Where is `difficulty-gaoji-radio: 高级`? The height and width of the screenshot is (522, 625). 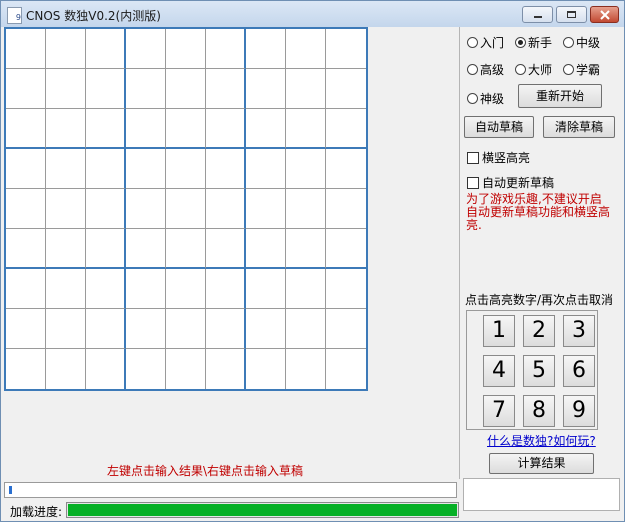
difficulty-gaoji-radio: 高级 is located at coordinates (485, 69).